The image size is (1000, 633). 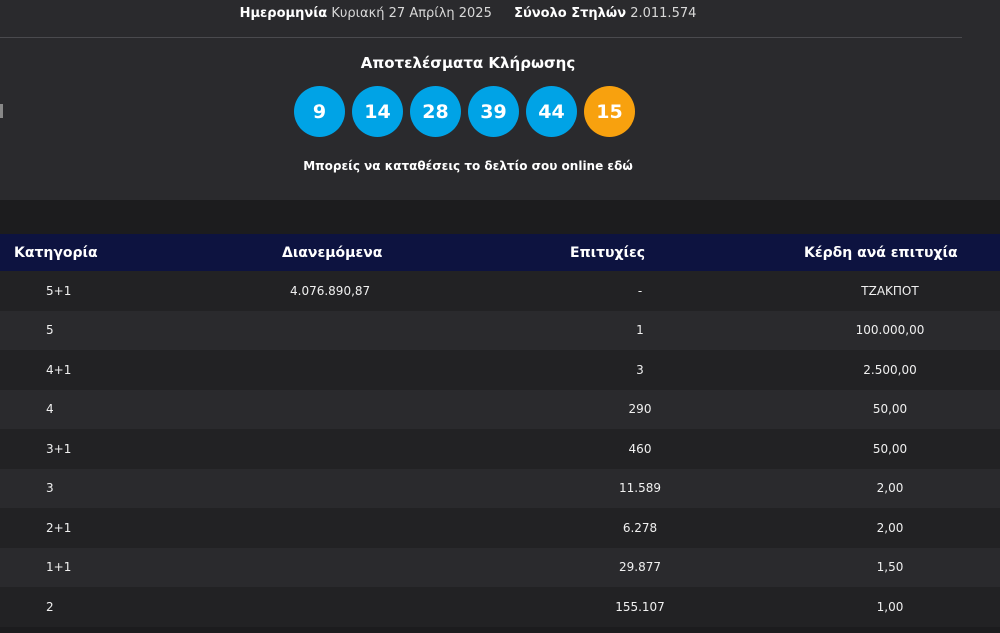 I want to click on row-prize: 100.000,00, so click(x=885, y=330).